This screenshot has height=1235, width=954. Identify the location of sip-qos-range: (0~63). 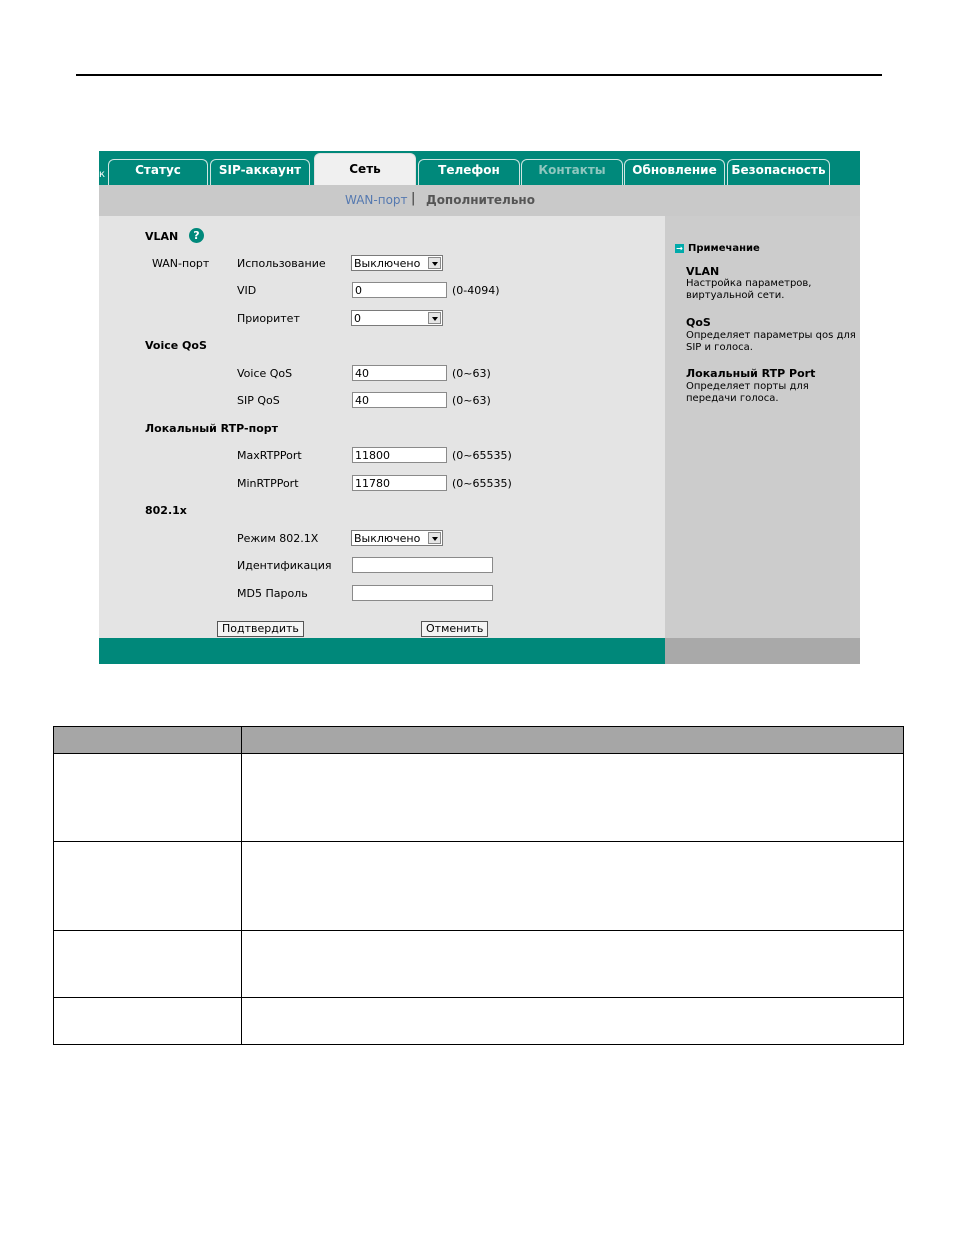
(471, 400).